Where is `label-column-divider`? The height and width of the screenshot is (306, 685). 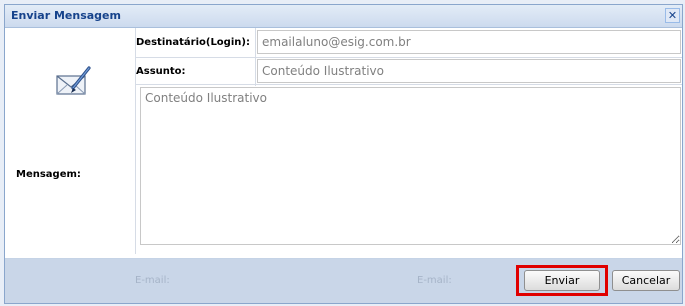
label-column-divider is located at coordinates (135, 141).